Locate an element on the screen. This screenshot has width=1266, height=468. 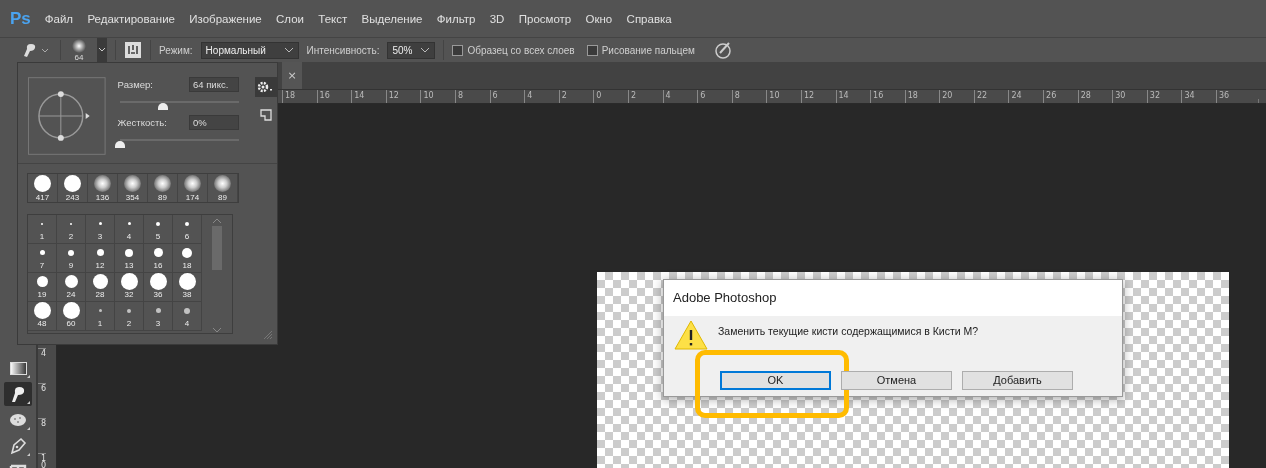
brush-angle-drawing is located at coordinates (67, 116).